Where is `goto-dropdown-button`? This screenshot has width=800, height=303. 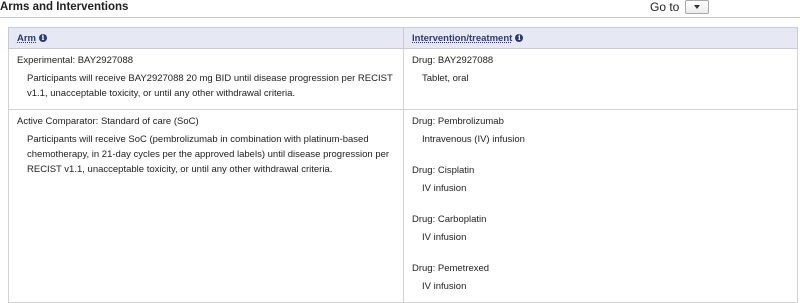
goto-dropdown-button is located at coordinates (697, 7).